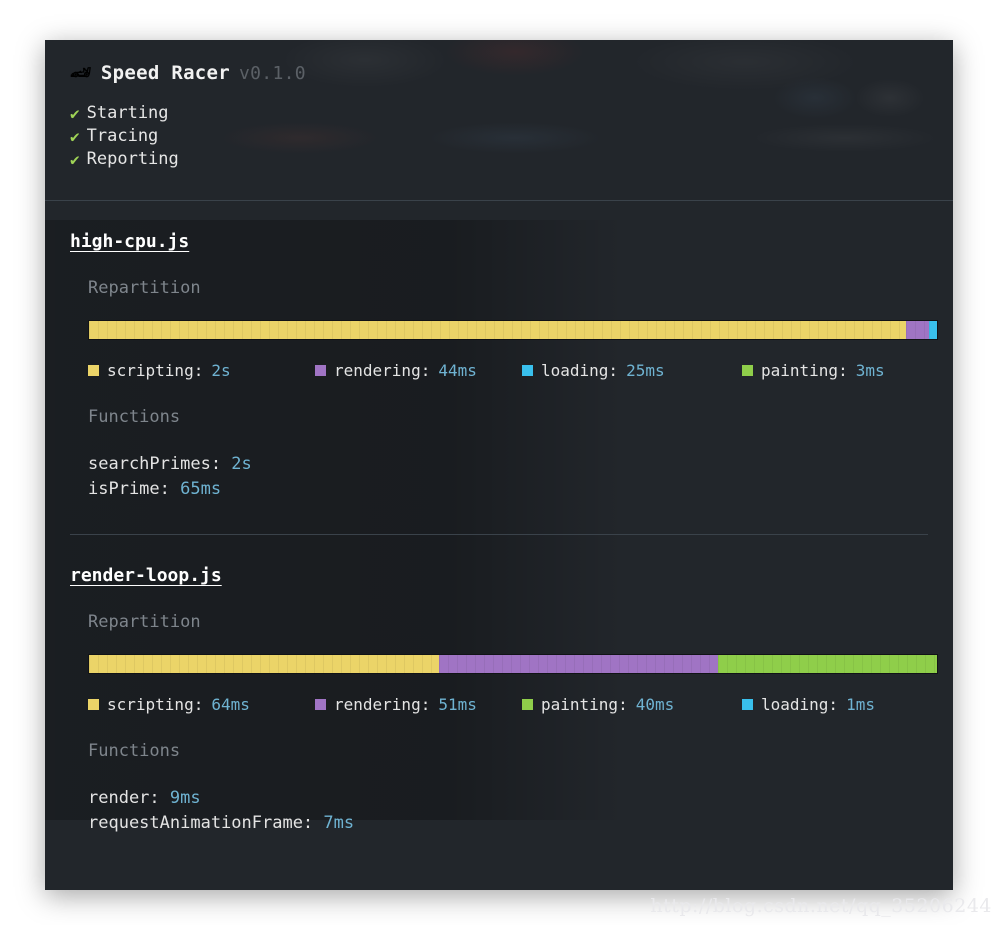 The height and width of the screenshot is (925, 1000). What do you see at coordinates (272, 73) in the screenshot?
I see `app-version: v0.1.0` at bounding box center [272, 73].